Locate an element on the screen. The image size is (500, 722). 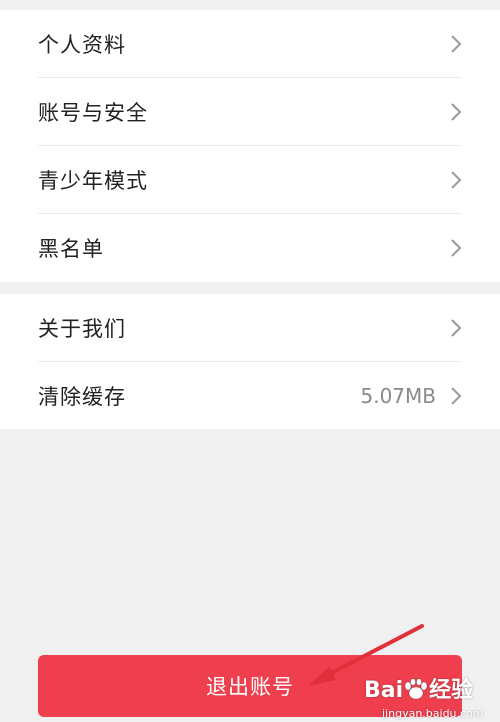
watermark-url: jingyan.baidu.com is located at coordinates (433, 713).